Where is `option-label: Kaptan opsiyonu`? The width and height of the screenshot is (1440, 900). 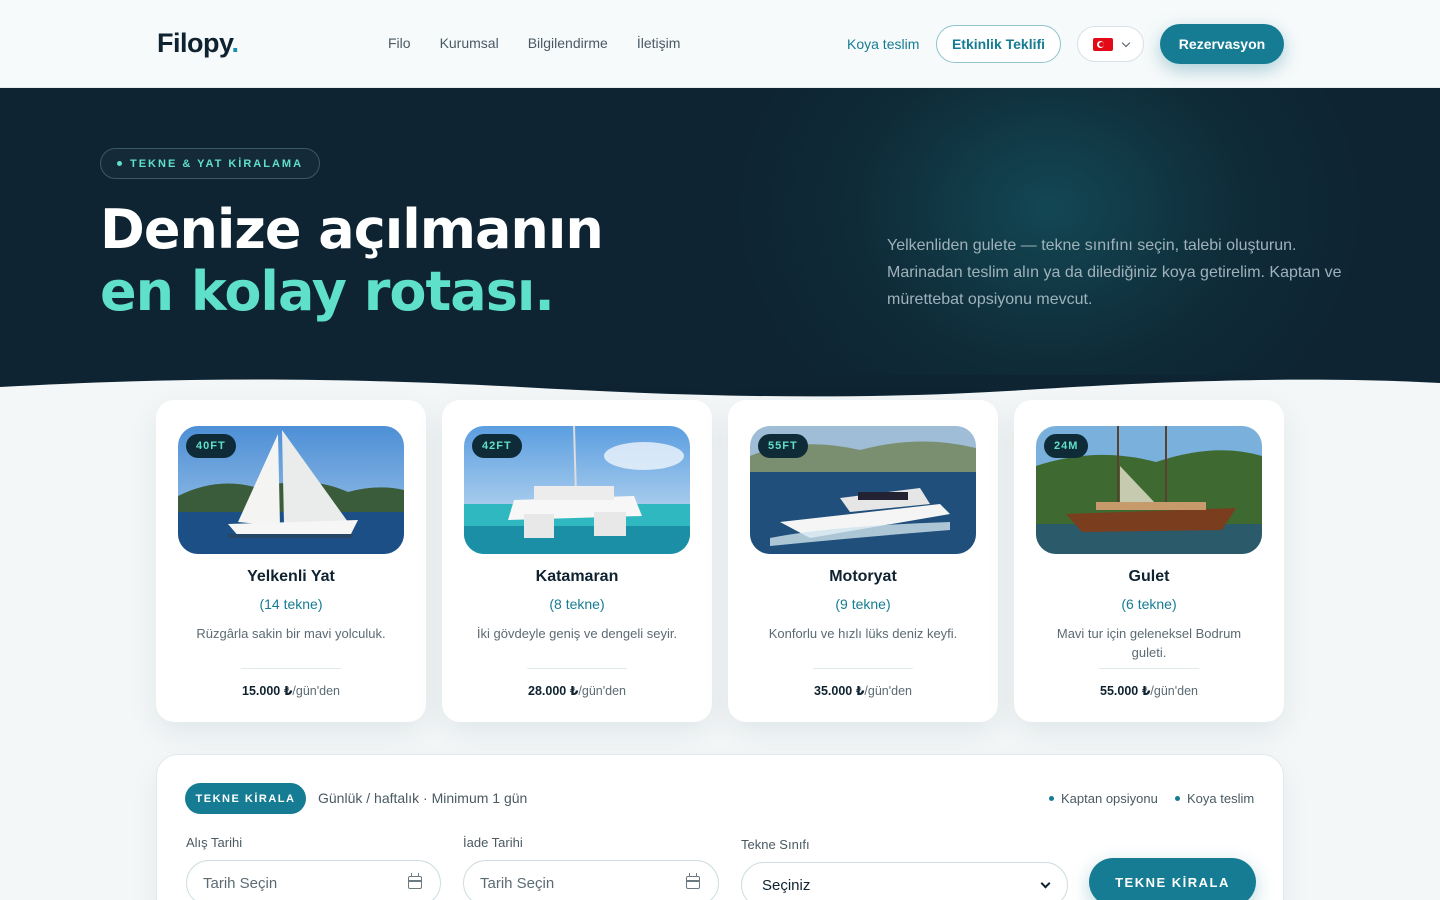 option-label: Kaptan opsiyonu is located at coordinates (1109, 798).